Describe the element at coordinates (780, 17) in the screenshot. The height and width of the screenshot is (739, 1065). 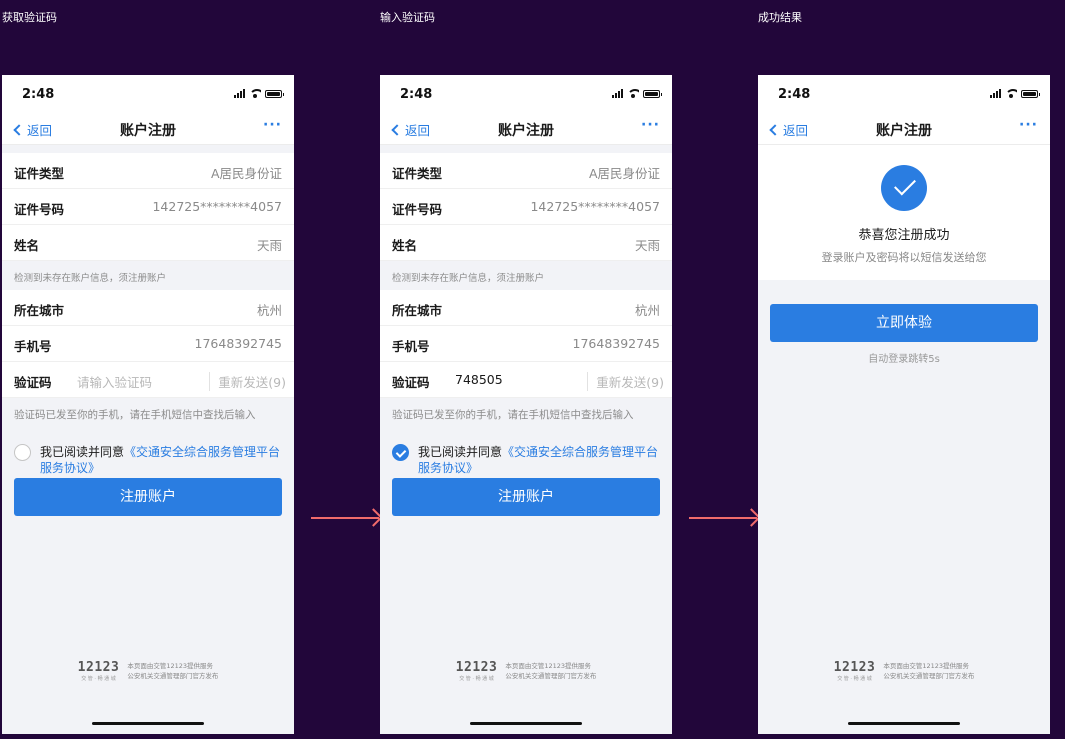
I see `step-title-3: 成功结果` at that location.